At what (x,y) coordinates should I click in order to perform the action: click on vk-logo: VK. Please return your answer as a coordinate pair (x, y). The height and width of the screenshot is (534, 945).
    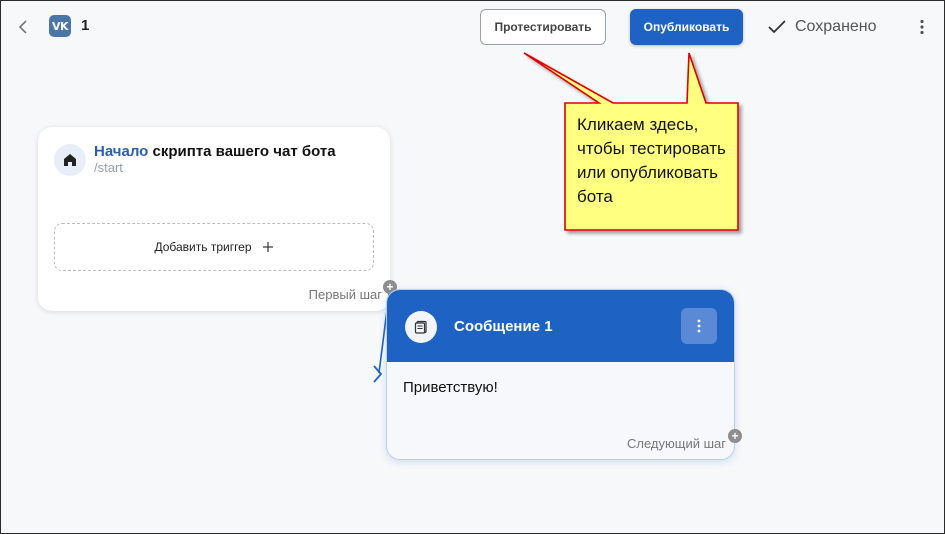
    Looking at the image, I should click on (60, 26).